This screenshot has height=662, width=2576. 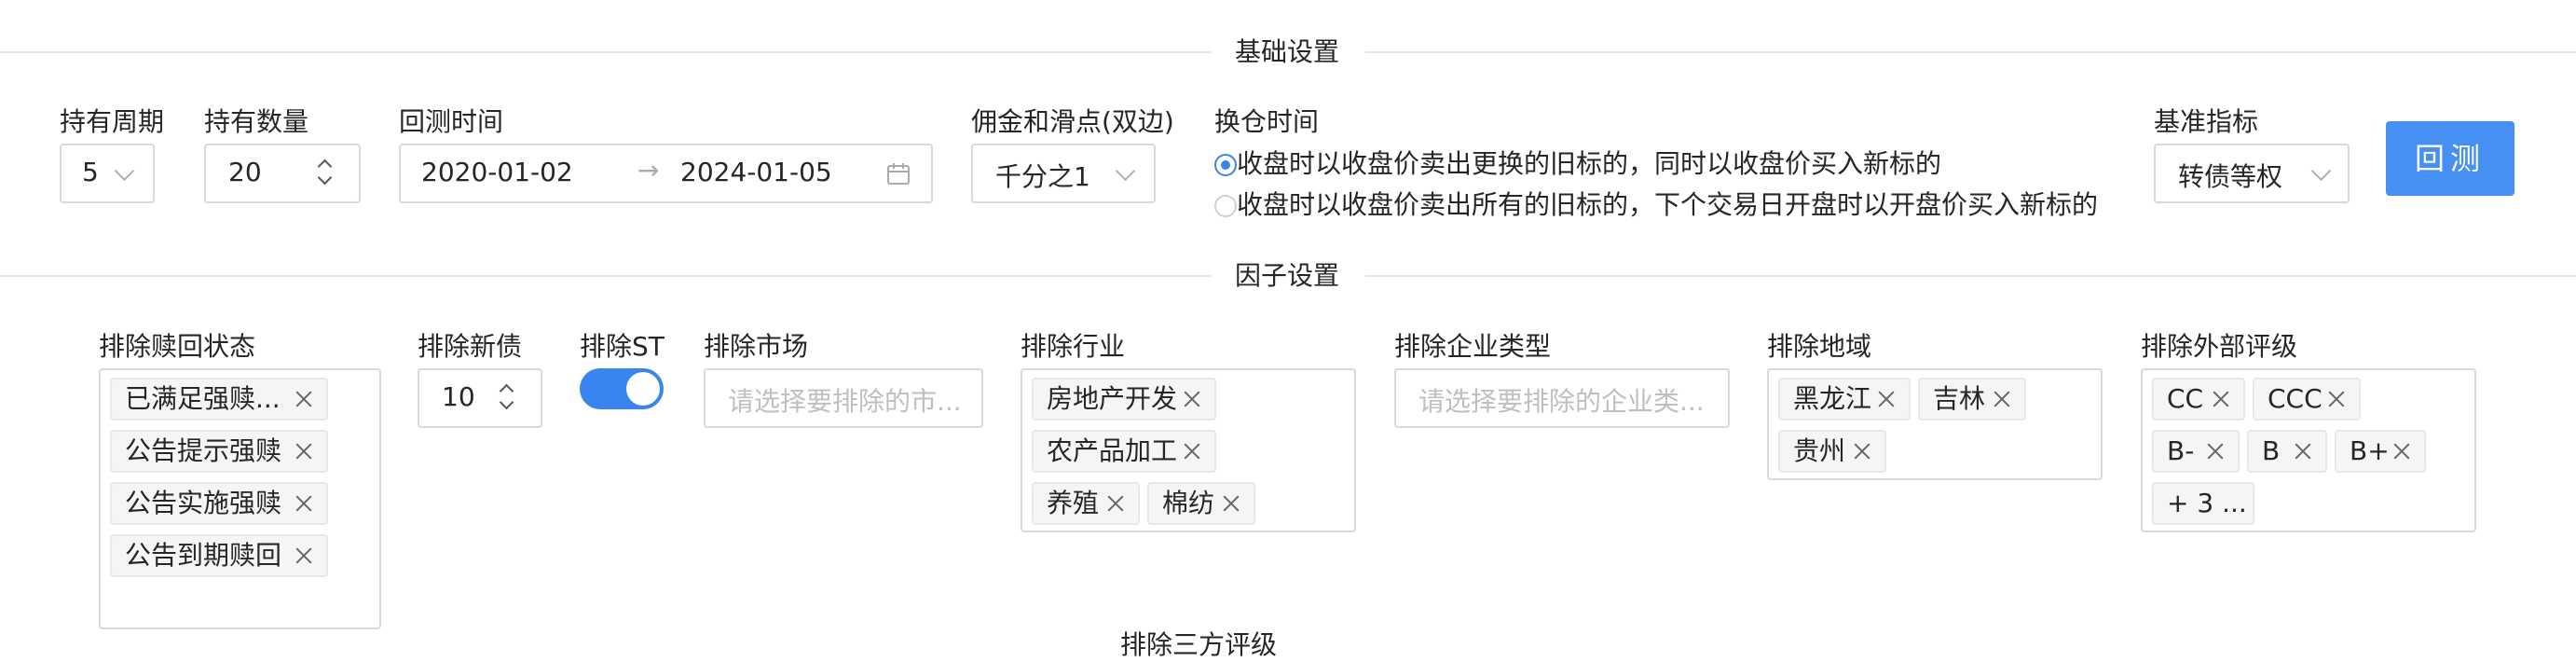 What do you see at coordinates (2380, 451) in the screenshot?
I see `tag: B+` at bounding box center [2380, 451].